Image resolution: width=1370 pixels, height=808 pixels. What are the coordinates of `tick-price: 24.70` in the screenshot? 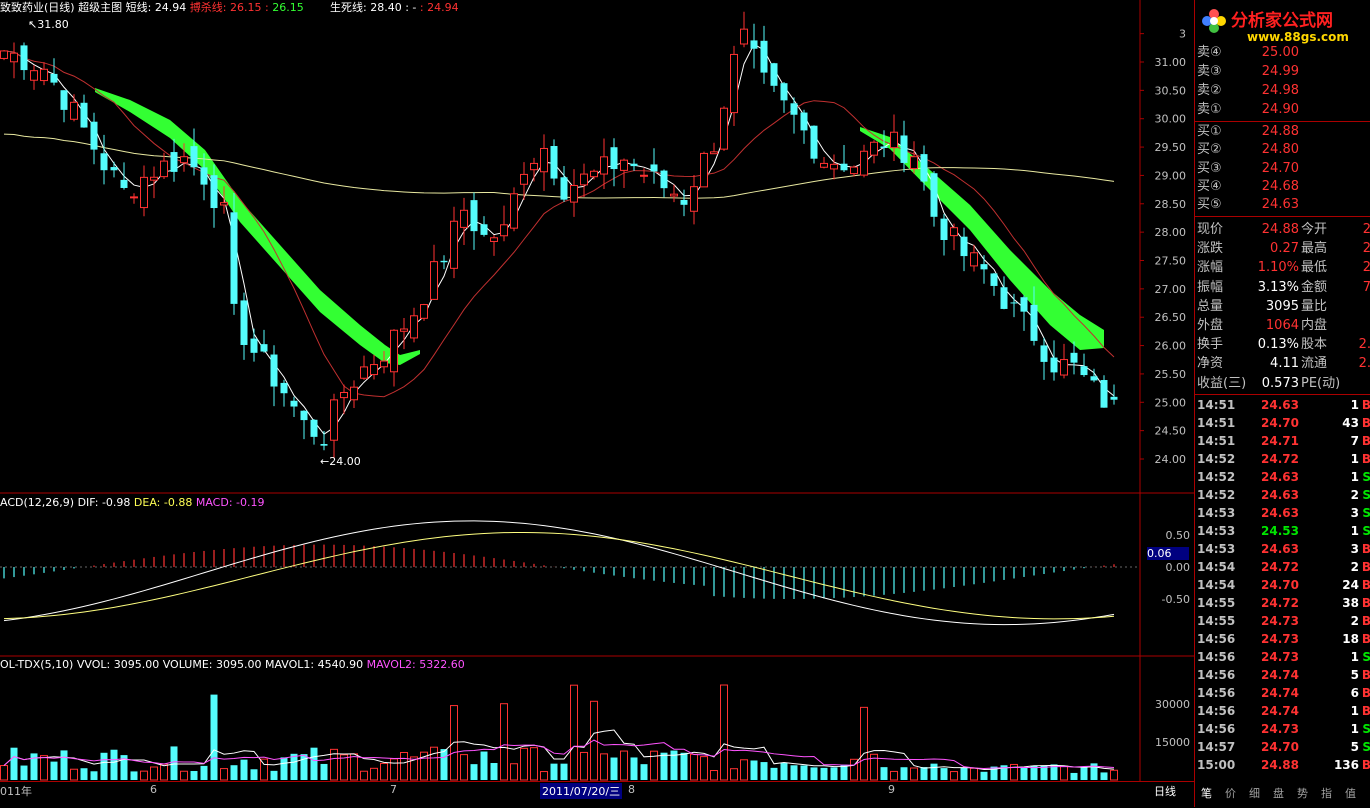 It's located at (1280, 747).